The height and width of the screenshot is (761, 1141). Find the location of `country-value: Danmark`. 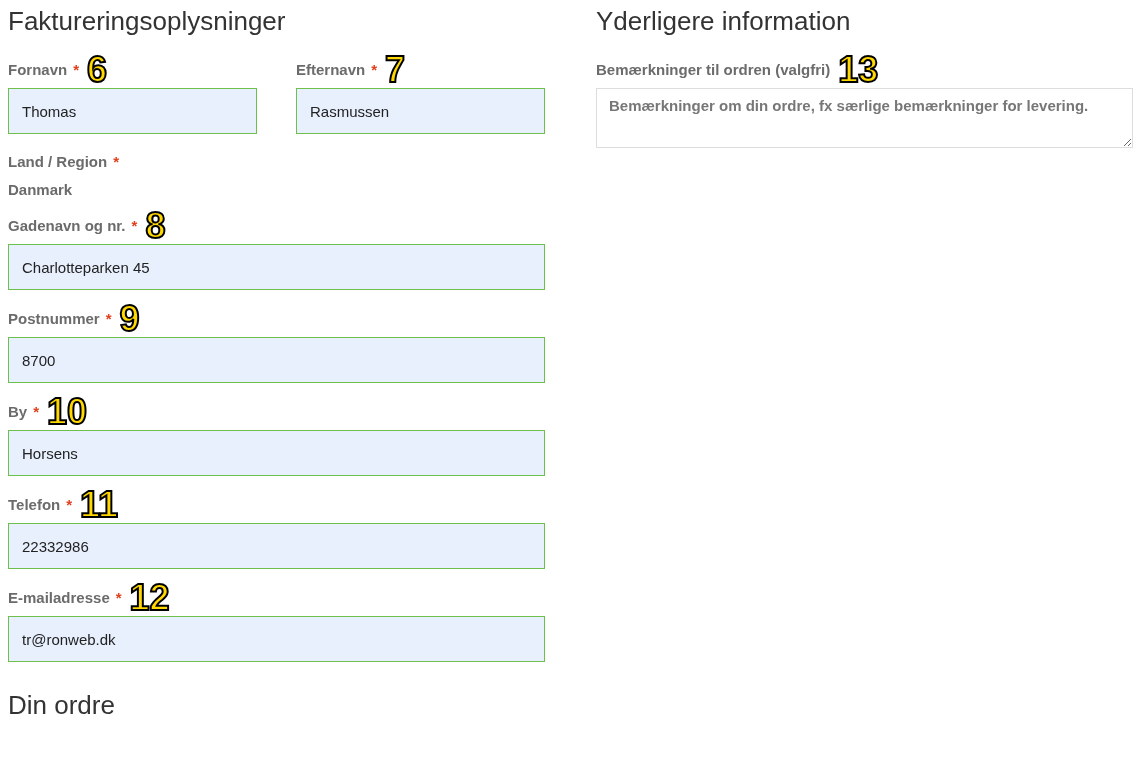

country-value: Danmark is located at coordinates (41, 190).